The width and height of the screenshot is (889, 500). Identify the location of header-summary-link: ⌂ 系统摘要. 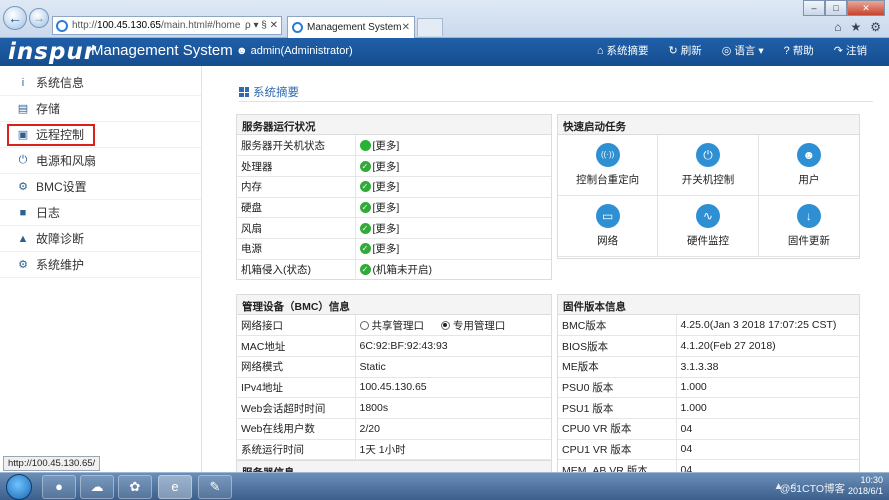
(623, 50).